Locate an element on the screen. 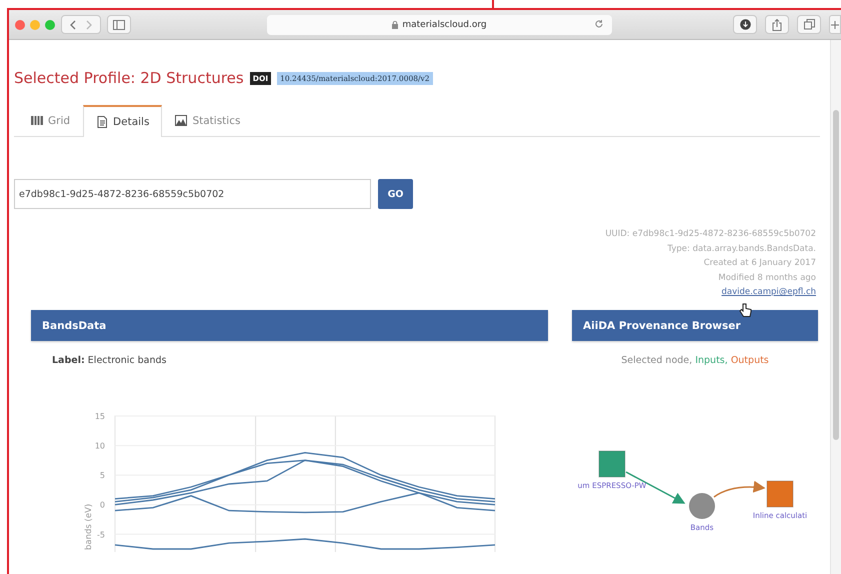 This screenshot has width=841, height=574. metadata-text: Type: data.array.bands.BandsData. is located at coordinates (742, 249).